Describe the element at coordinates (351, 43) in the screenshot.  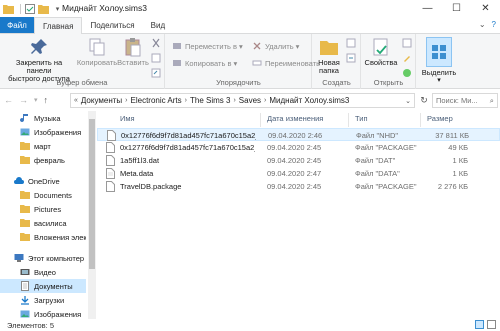
I see `new-item-icon` at that location.